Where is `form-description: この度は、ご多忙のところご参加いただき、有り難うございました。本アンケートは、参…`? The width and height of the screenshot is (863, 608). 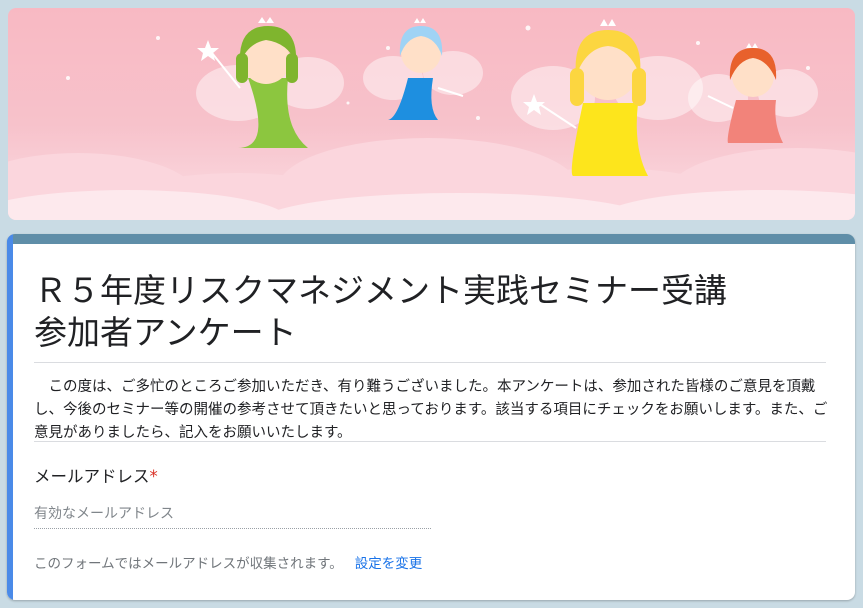
form-description: この度は、ご多忙のところご参加いただき、有り難うございました。本アンケートは、参… is located at coordinates (431, 410).